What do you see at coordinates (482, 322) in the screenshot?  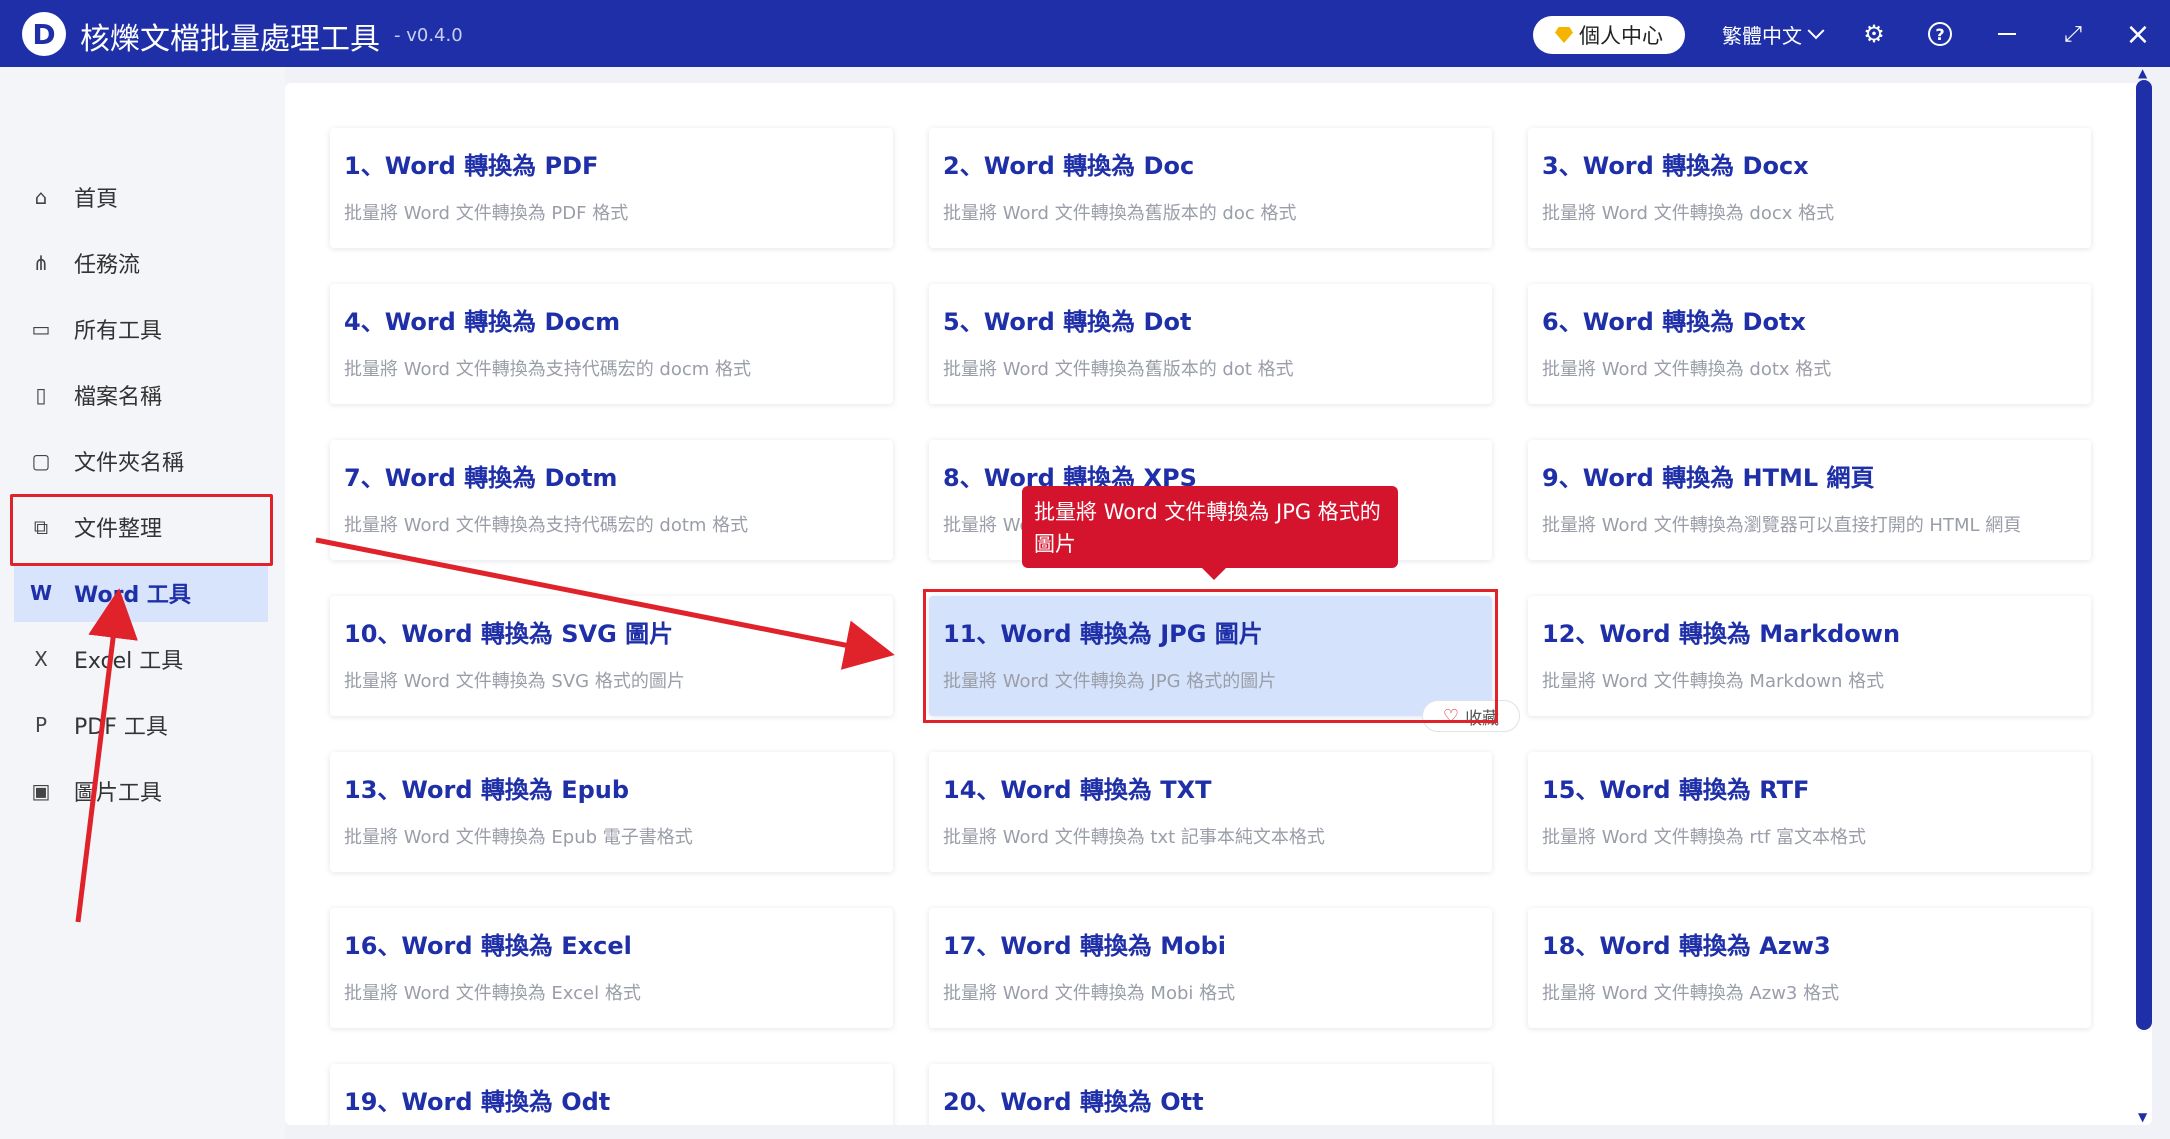 I see `tool-title: 4、Word 轉換為 Docm` at bounding box center [482, 322].